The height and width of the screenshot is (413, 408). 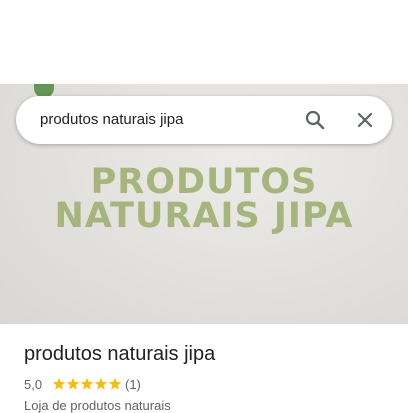 I want to click on photo-text-line1: PRODUTOS, so click(x=204, y=182).